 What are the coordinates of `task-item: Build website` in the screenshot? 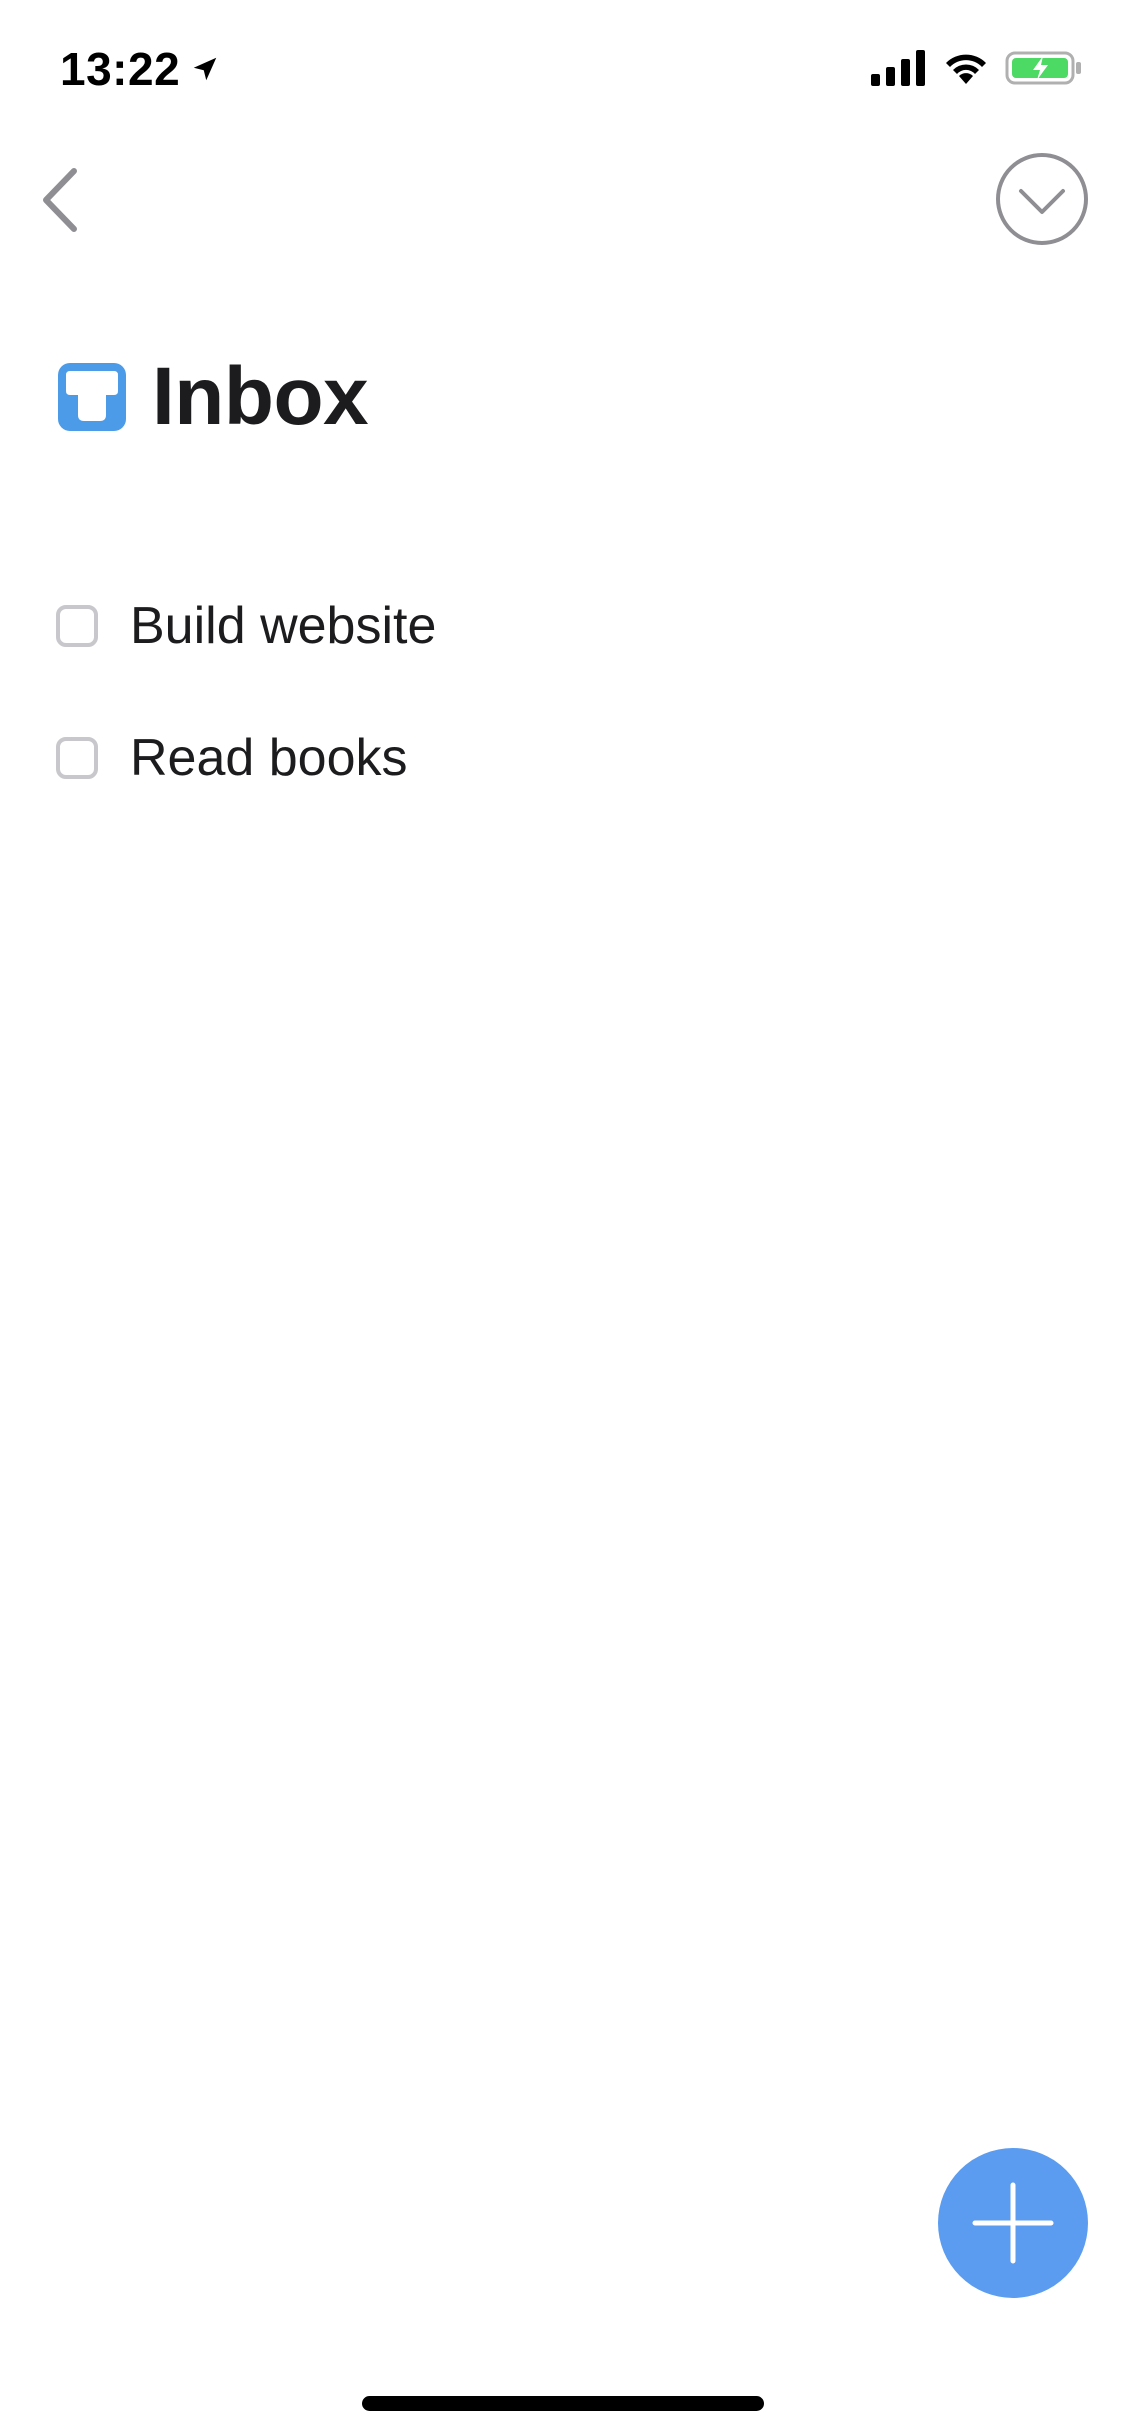 It's located at (556, 626).